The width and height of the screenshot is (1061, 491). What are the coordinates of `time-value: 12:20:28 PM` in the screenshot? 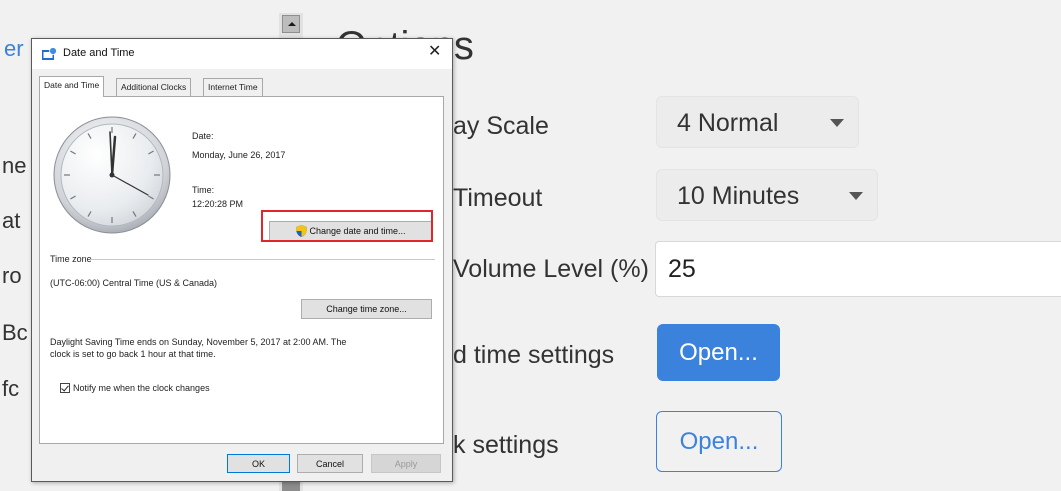 It's located at (218, 204).